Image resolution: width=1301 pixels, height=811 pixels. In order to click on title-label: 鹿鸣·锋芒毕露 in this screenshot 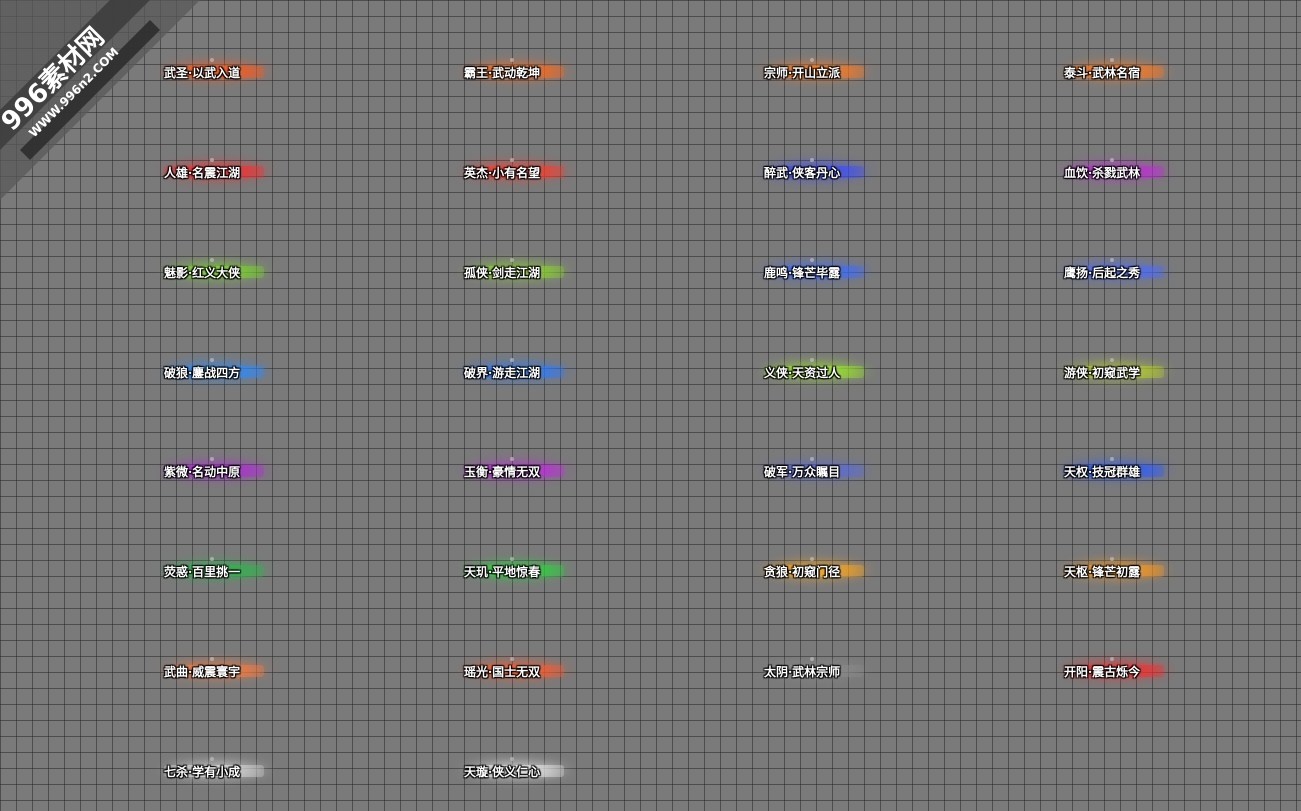, I will do `click(802, 272)`.